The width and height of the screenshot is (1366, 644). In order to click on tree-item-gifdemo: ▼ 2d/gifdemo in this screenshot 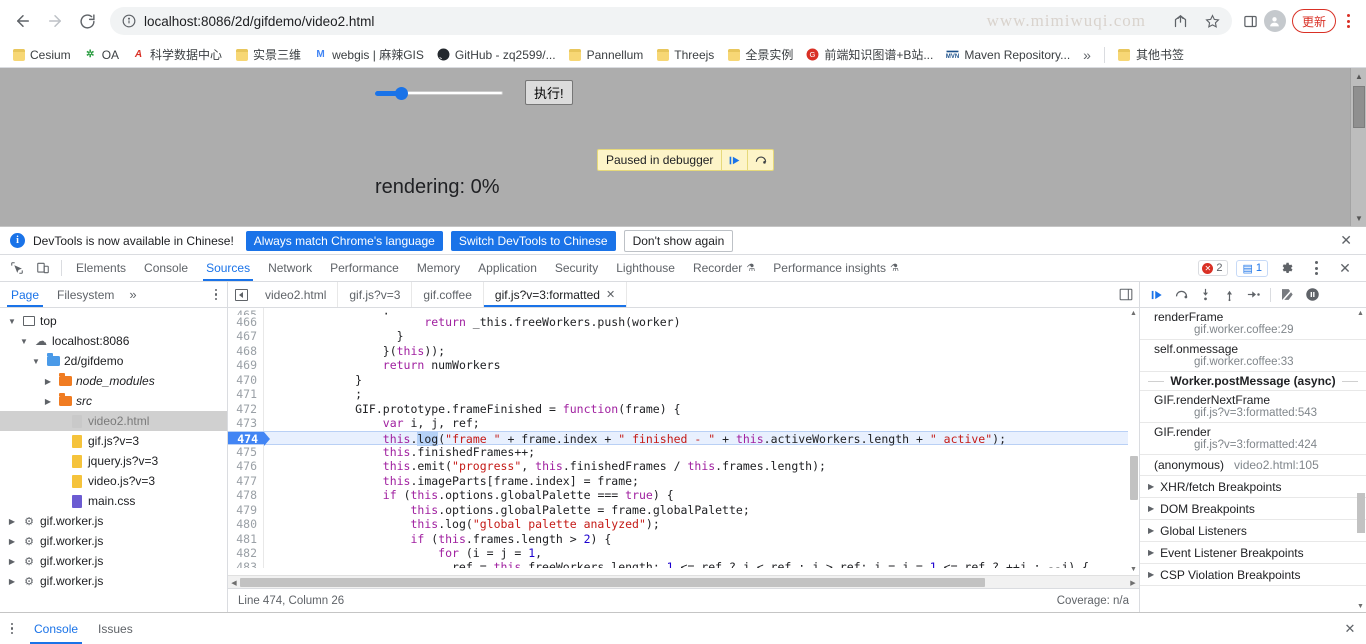, I will do `click(113, 361)`.